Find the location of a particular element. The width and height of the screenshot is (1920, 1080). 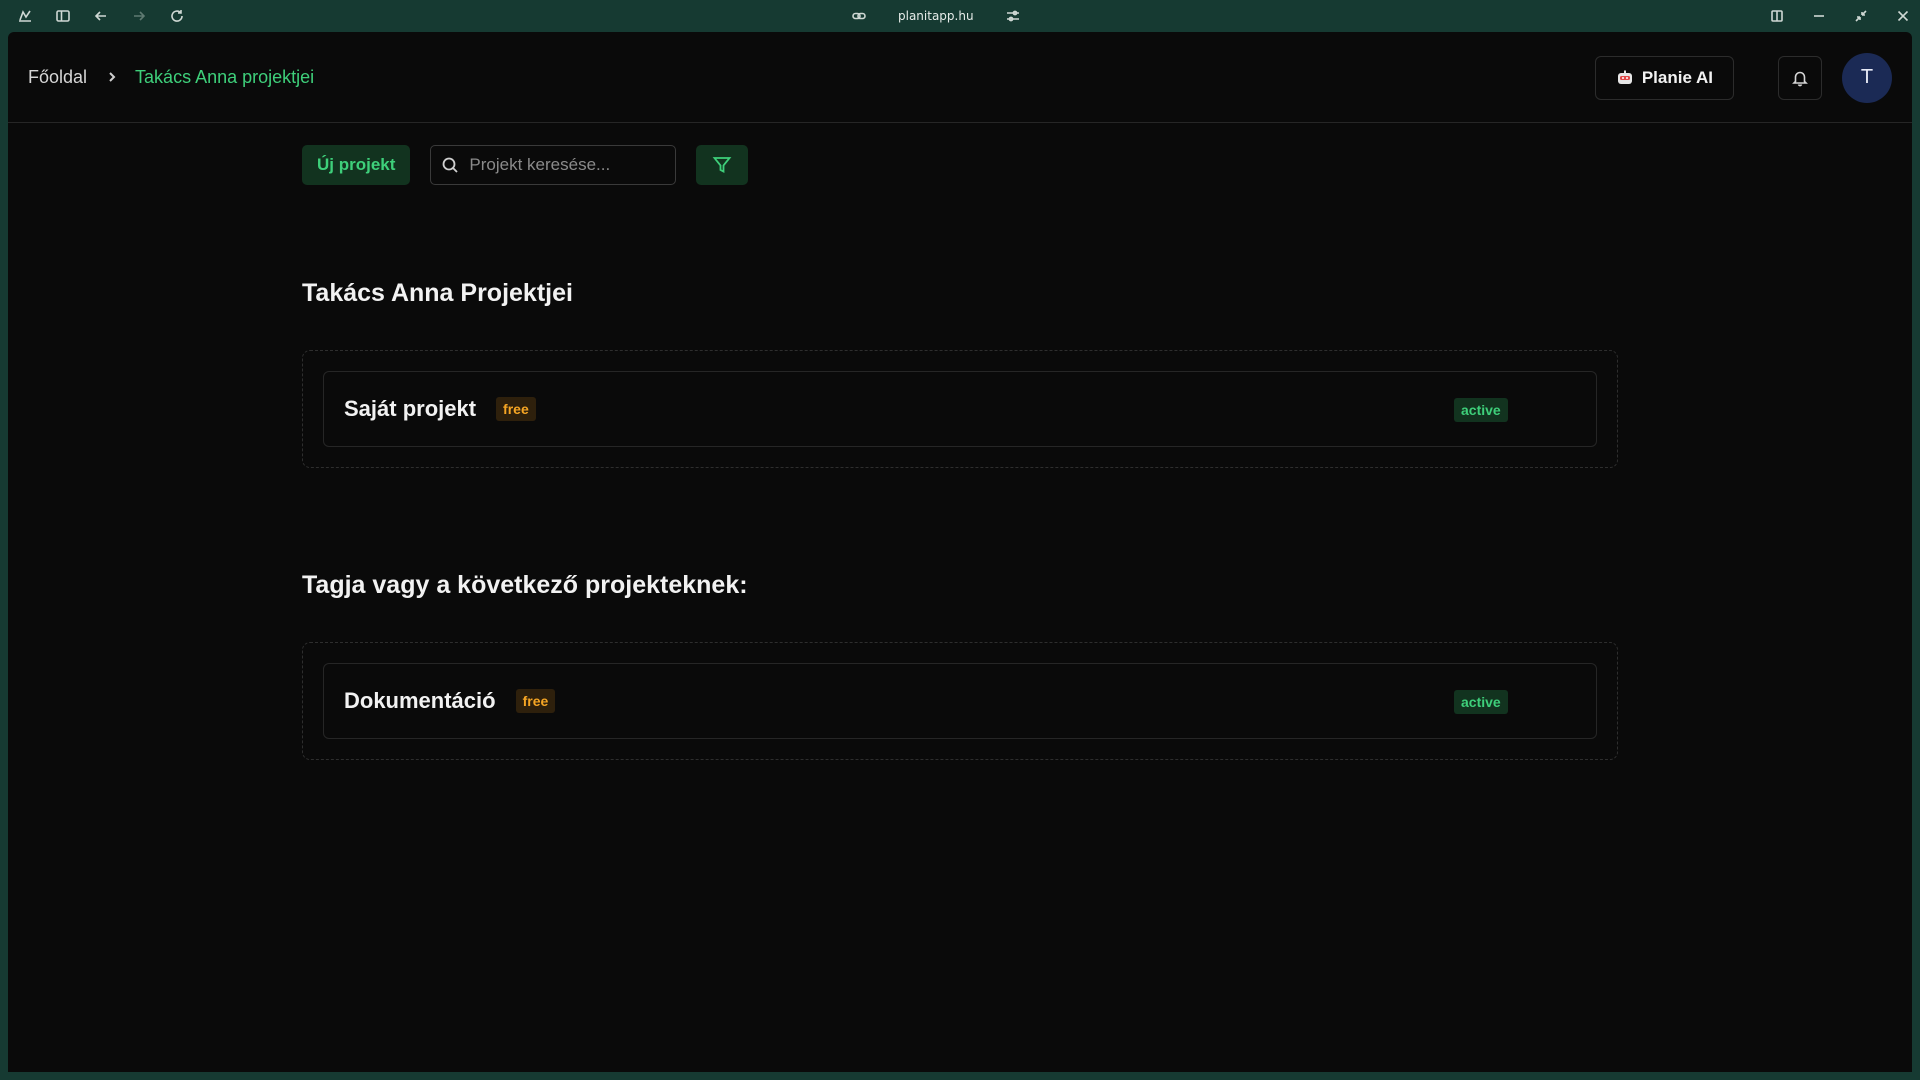

project-card: Dokumentáció free active is located at coordinates (960, 701).